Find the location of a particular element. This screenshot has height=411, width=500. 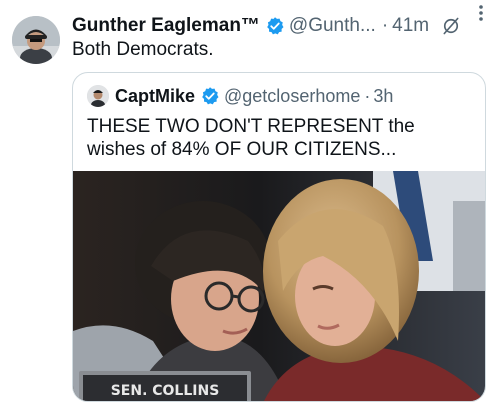

author-name: Gunther Eagleman™ is located at coordinates (166, 26).